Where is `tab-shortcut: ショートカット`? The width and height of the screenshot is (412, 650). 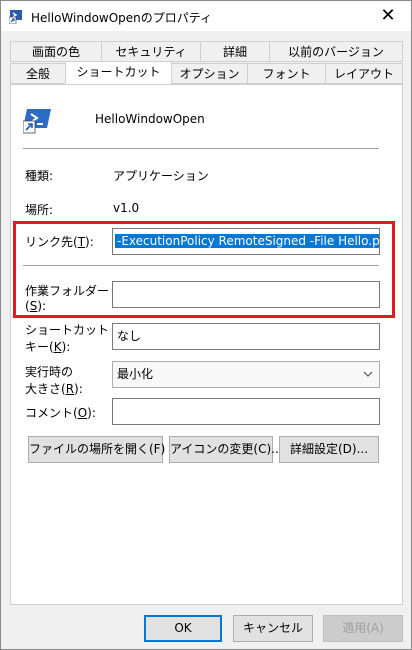 tab-shortcut: ショートカット is located at coordinates (118, 72).